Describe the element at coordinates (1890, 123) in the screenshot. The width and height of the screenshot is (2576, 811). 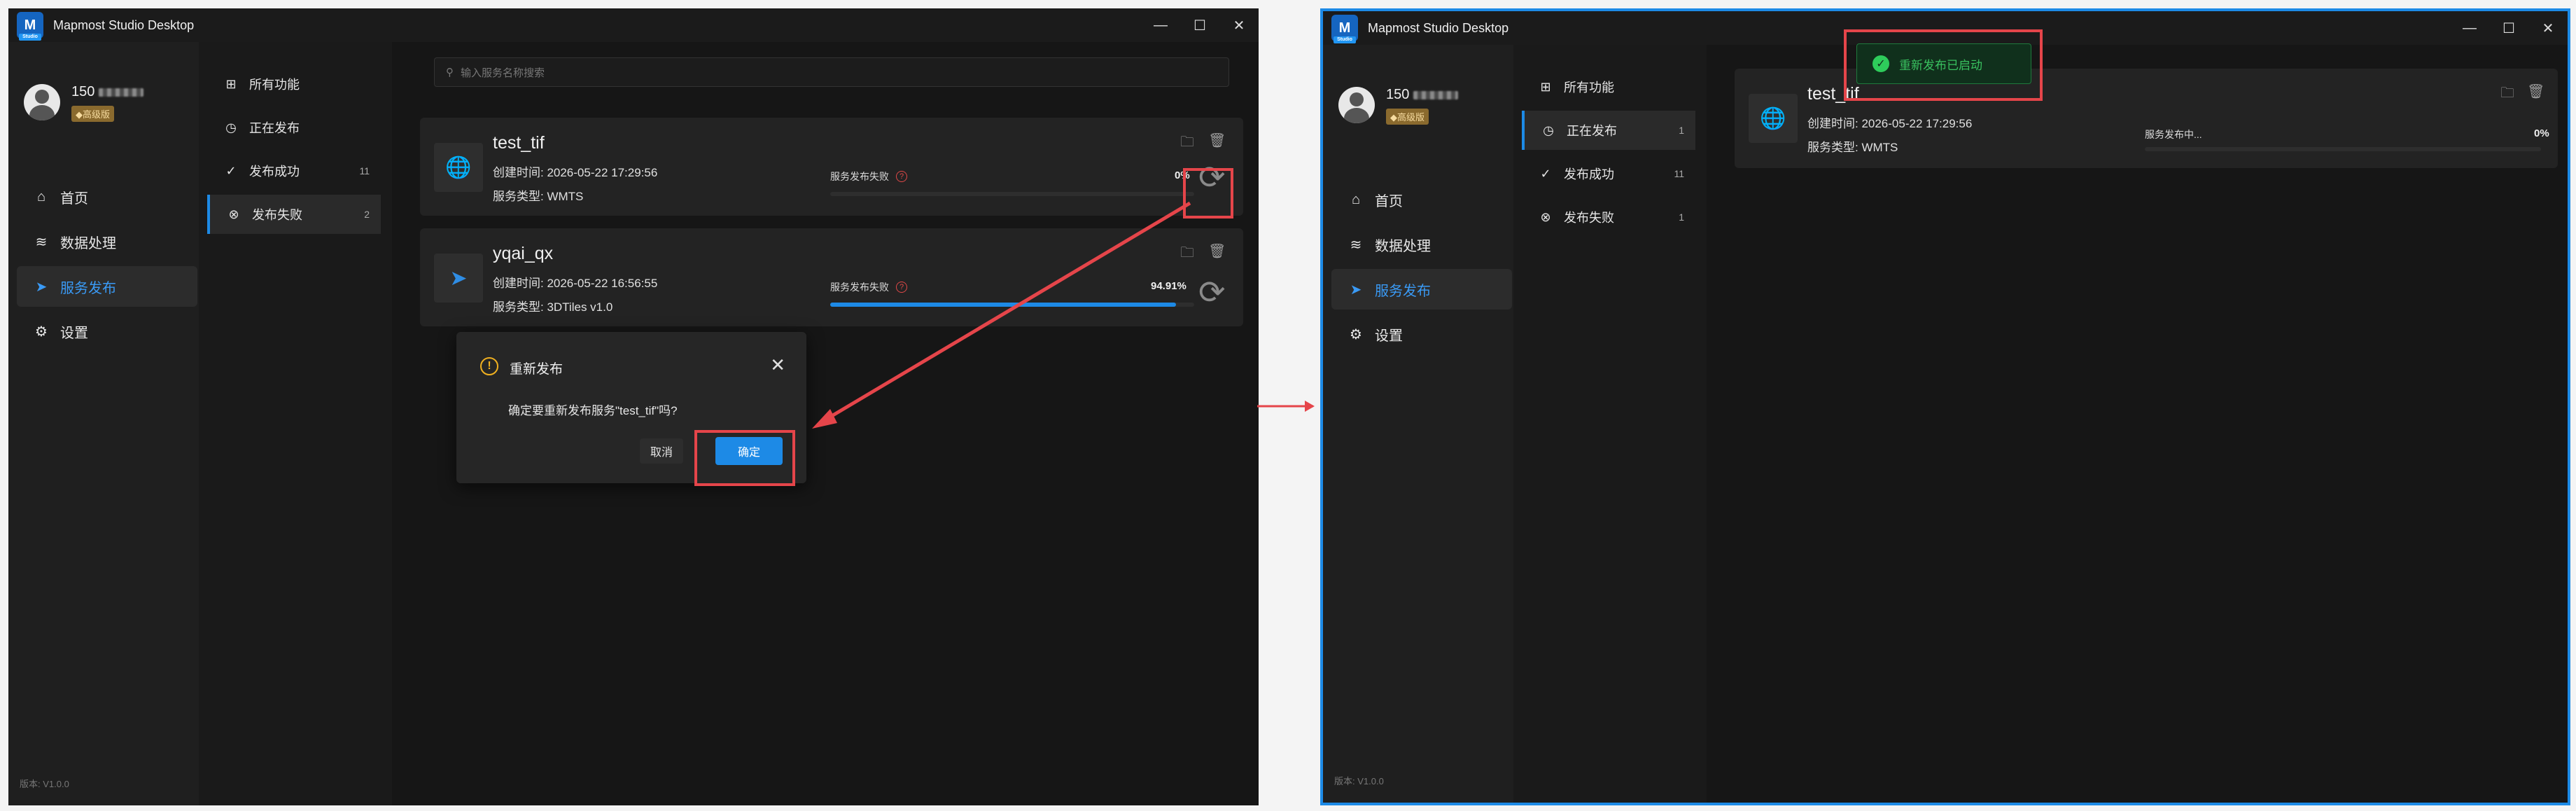
I see `created-time: 创建时间: 2026-05-22 17:29:56` at that location.